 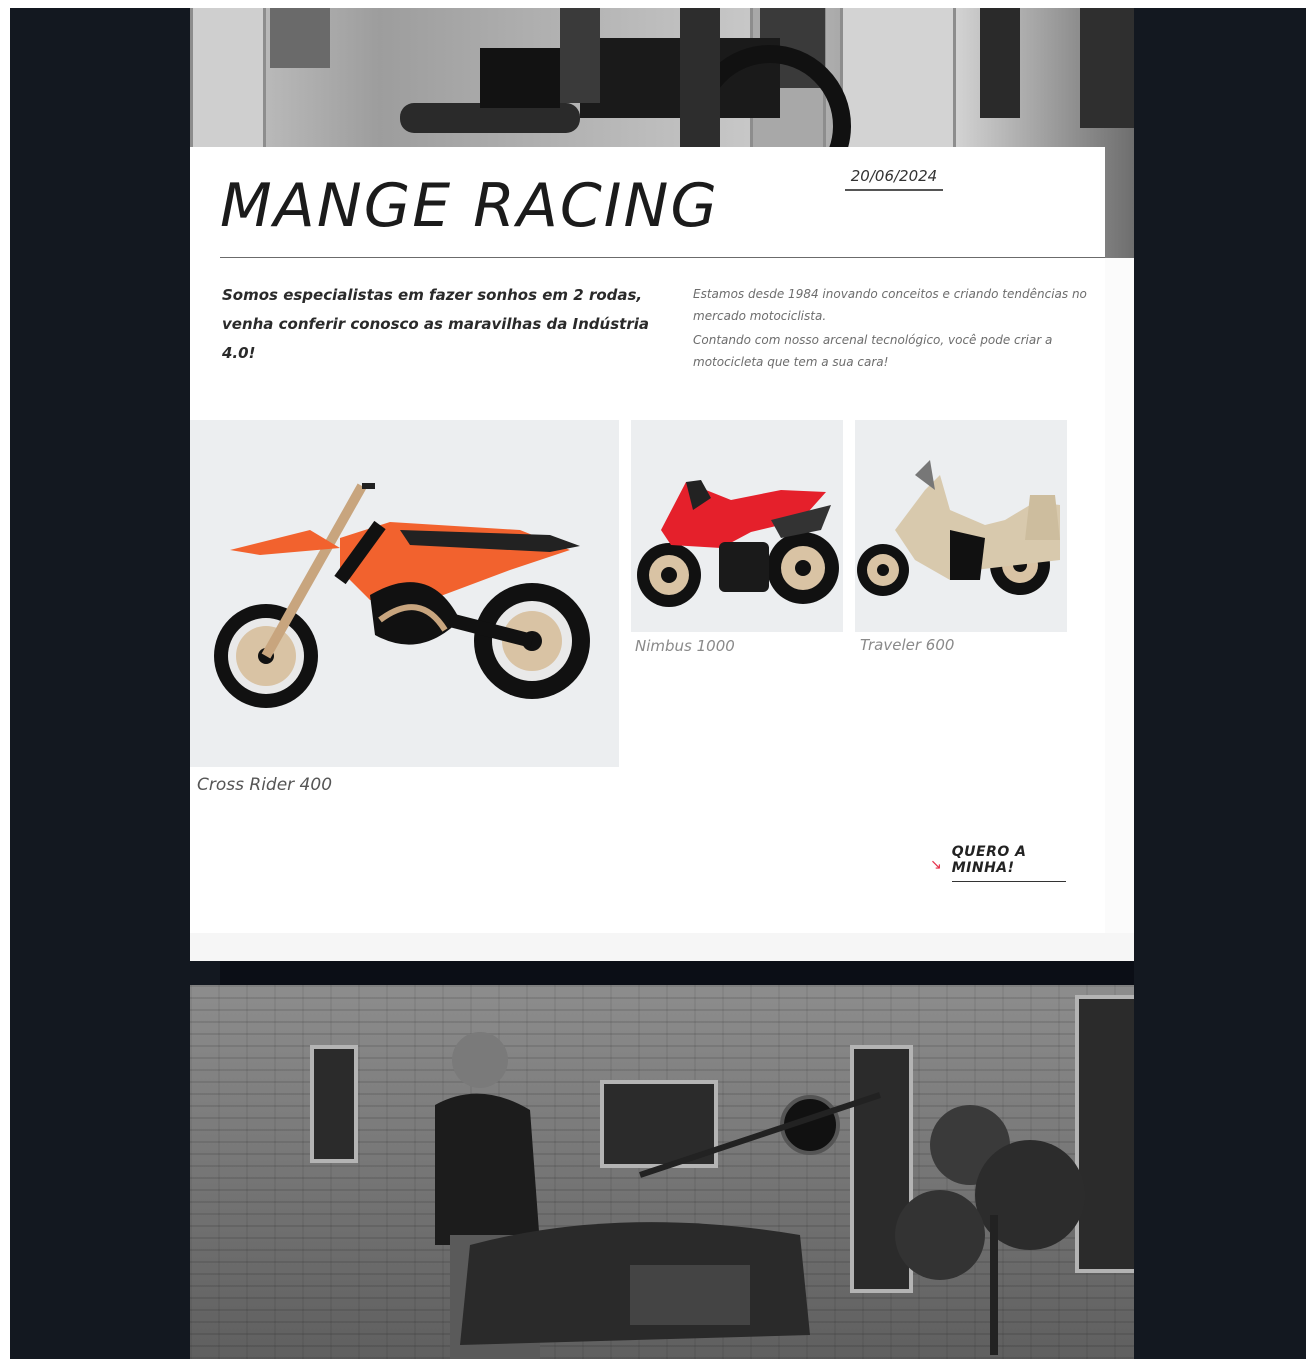 I want to click on page-title: MANGE RACING, so click(x=469, y=206).